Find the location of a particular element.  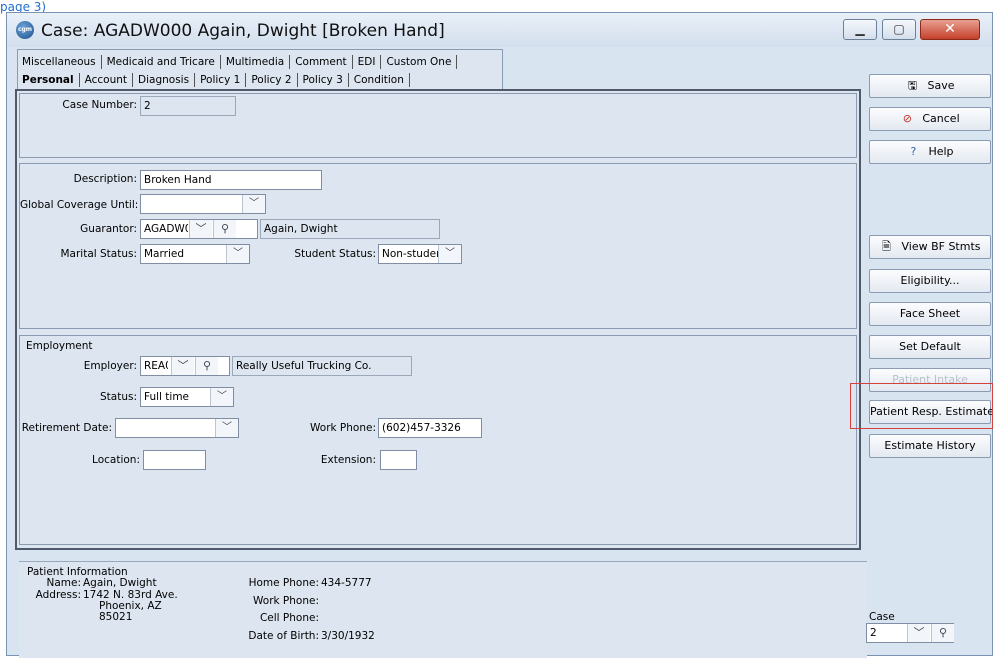

tab-comment: Comment is located at coordinates (321, 62).